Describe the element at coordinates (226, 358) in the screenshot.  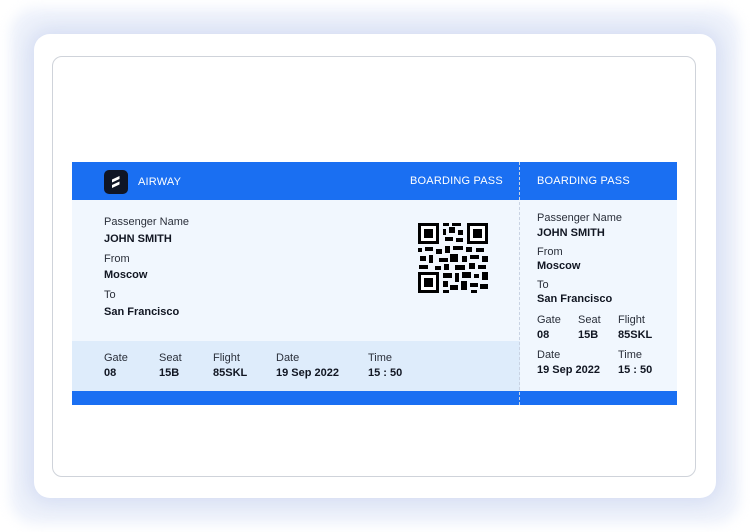
I see `flight-label: Flight` at that location.